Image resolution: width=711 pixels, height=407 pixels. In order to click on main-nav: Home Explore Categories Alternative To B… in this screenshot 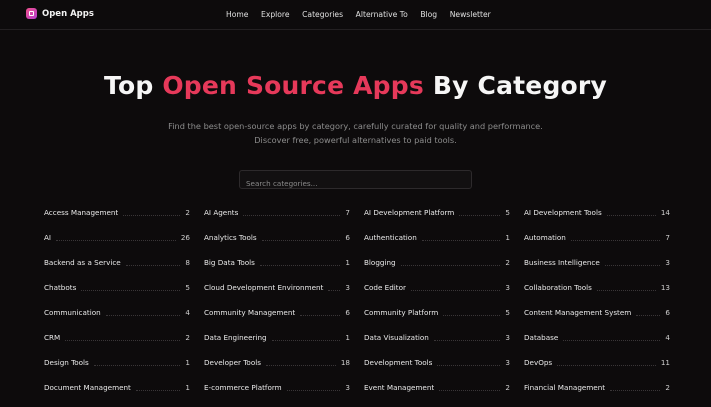, I will do `click(364, 14)`.